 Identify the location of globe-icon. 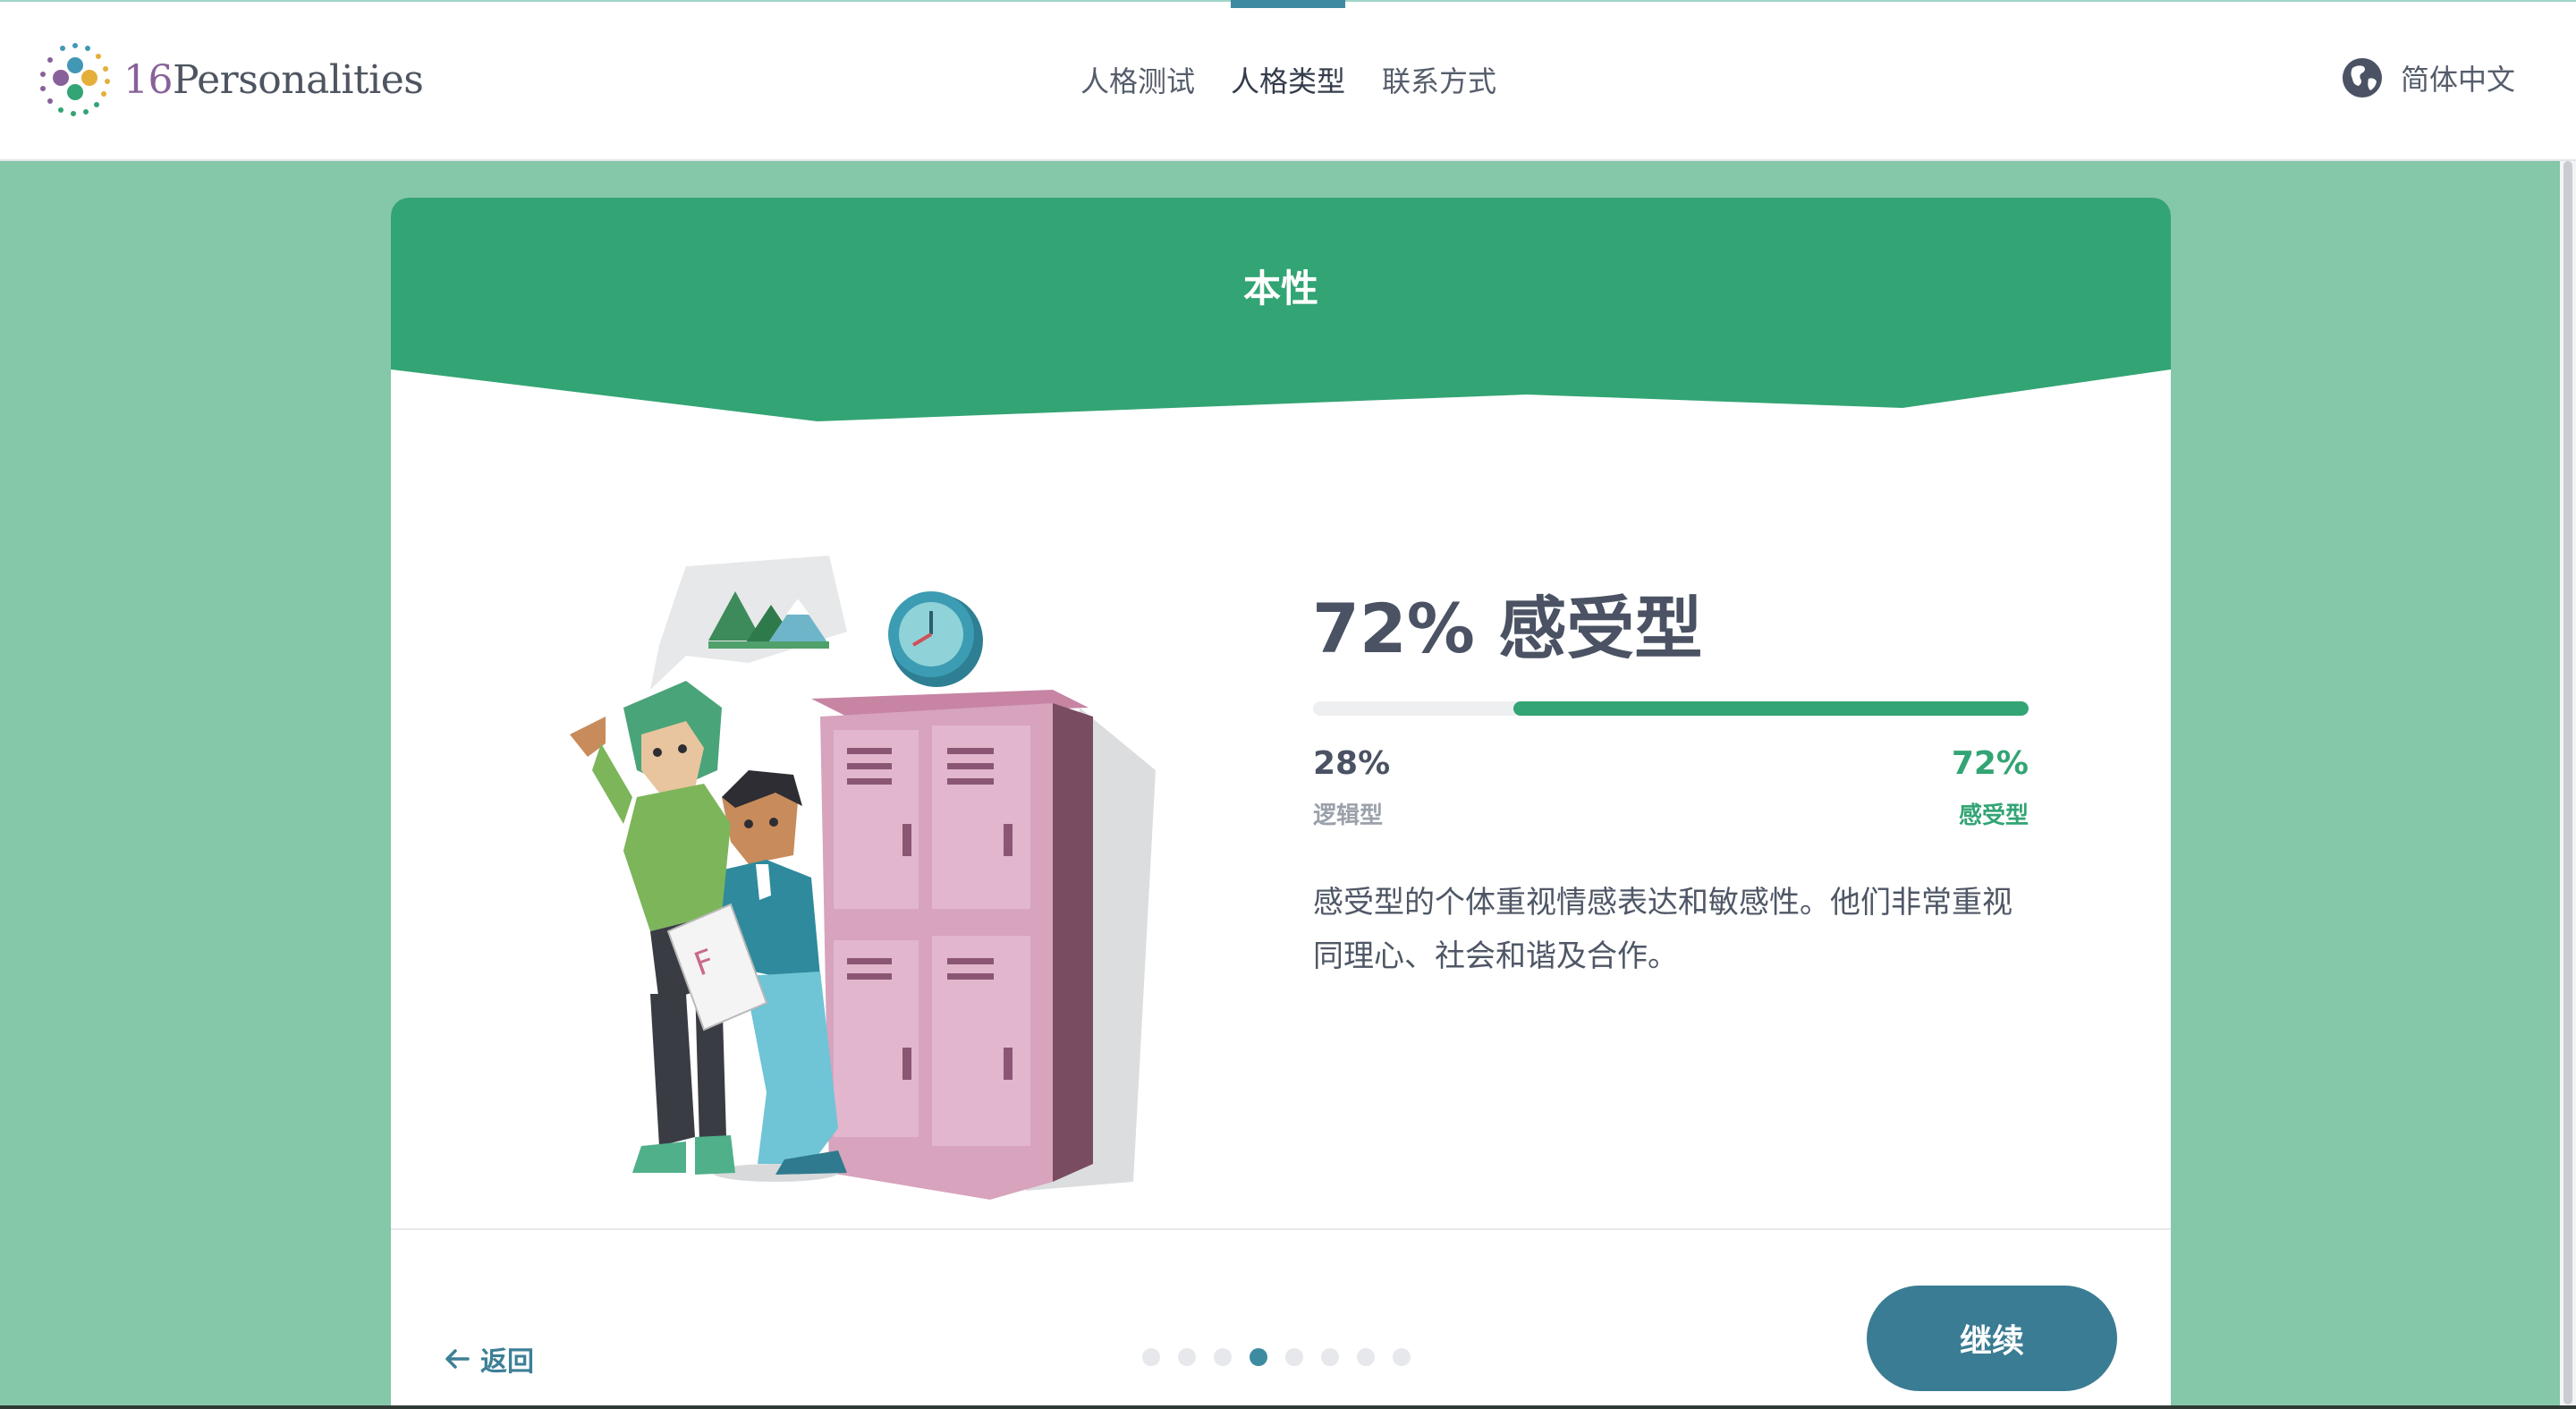
(2362, 78).